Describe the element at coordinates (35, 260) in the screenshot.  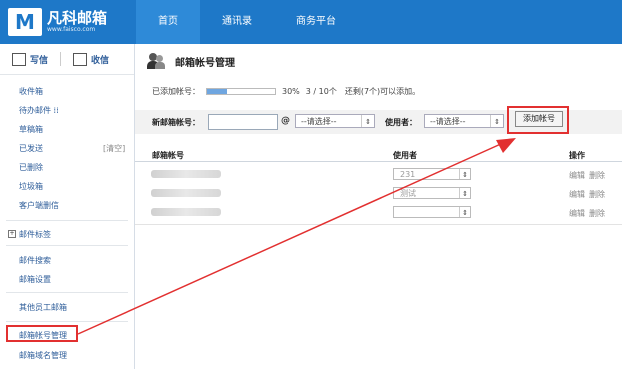
I see `sidebar-item-search: 邮件搜索` at that location.